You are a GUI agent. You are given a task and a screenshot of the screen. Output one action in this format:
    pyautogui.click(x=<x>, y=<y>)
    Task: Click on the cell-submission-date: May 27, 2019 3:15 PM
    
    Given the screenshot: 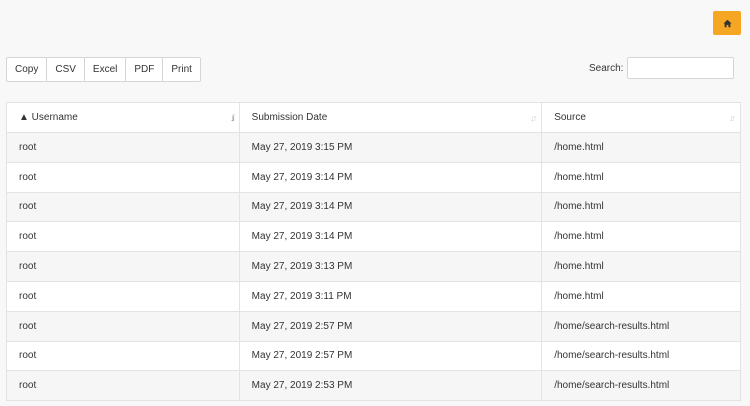 What is the action you would take?
    pyautogui.click(x=390, y=147)
    